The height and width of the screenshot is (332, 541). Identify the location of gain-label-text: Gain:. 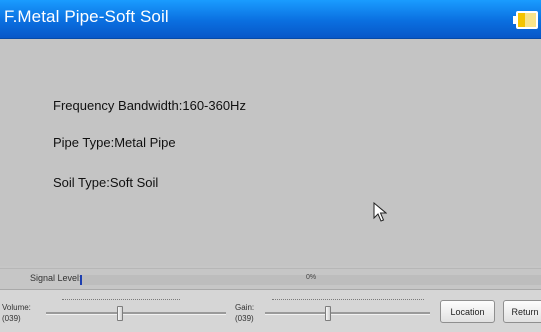
(245, 307).